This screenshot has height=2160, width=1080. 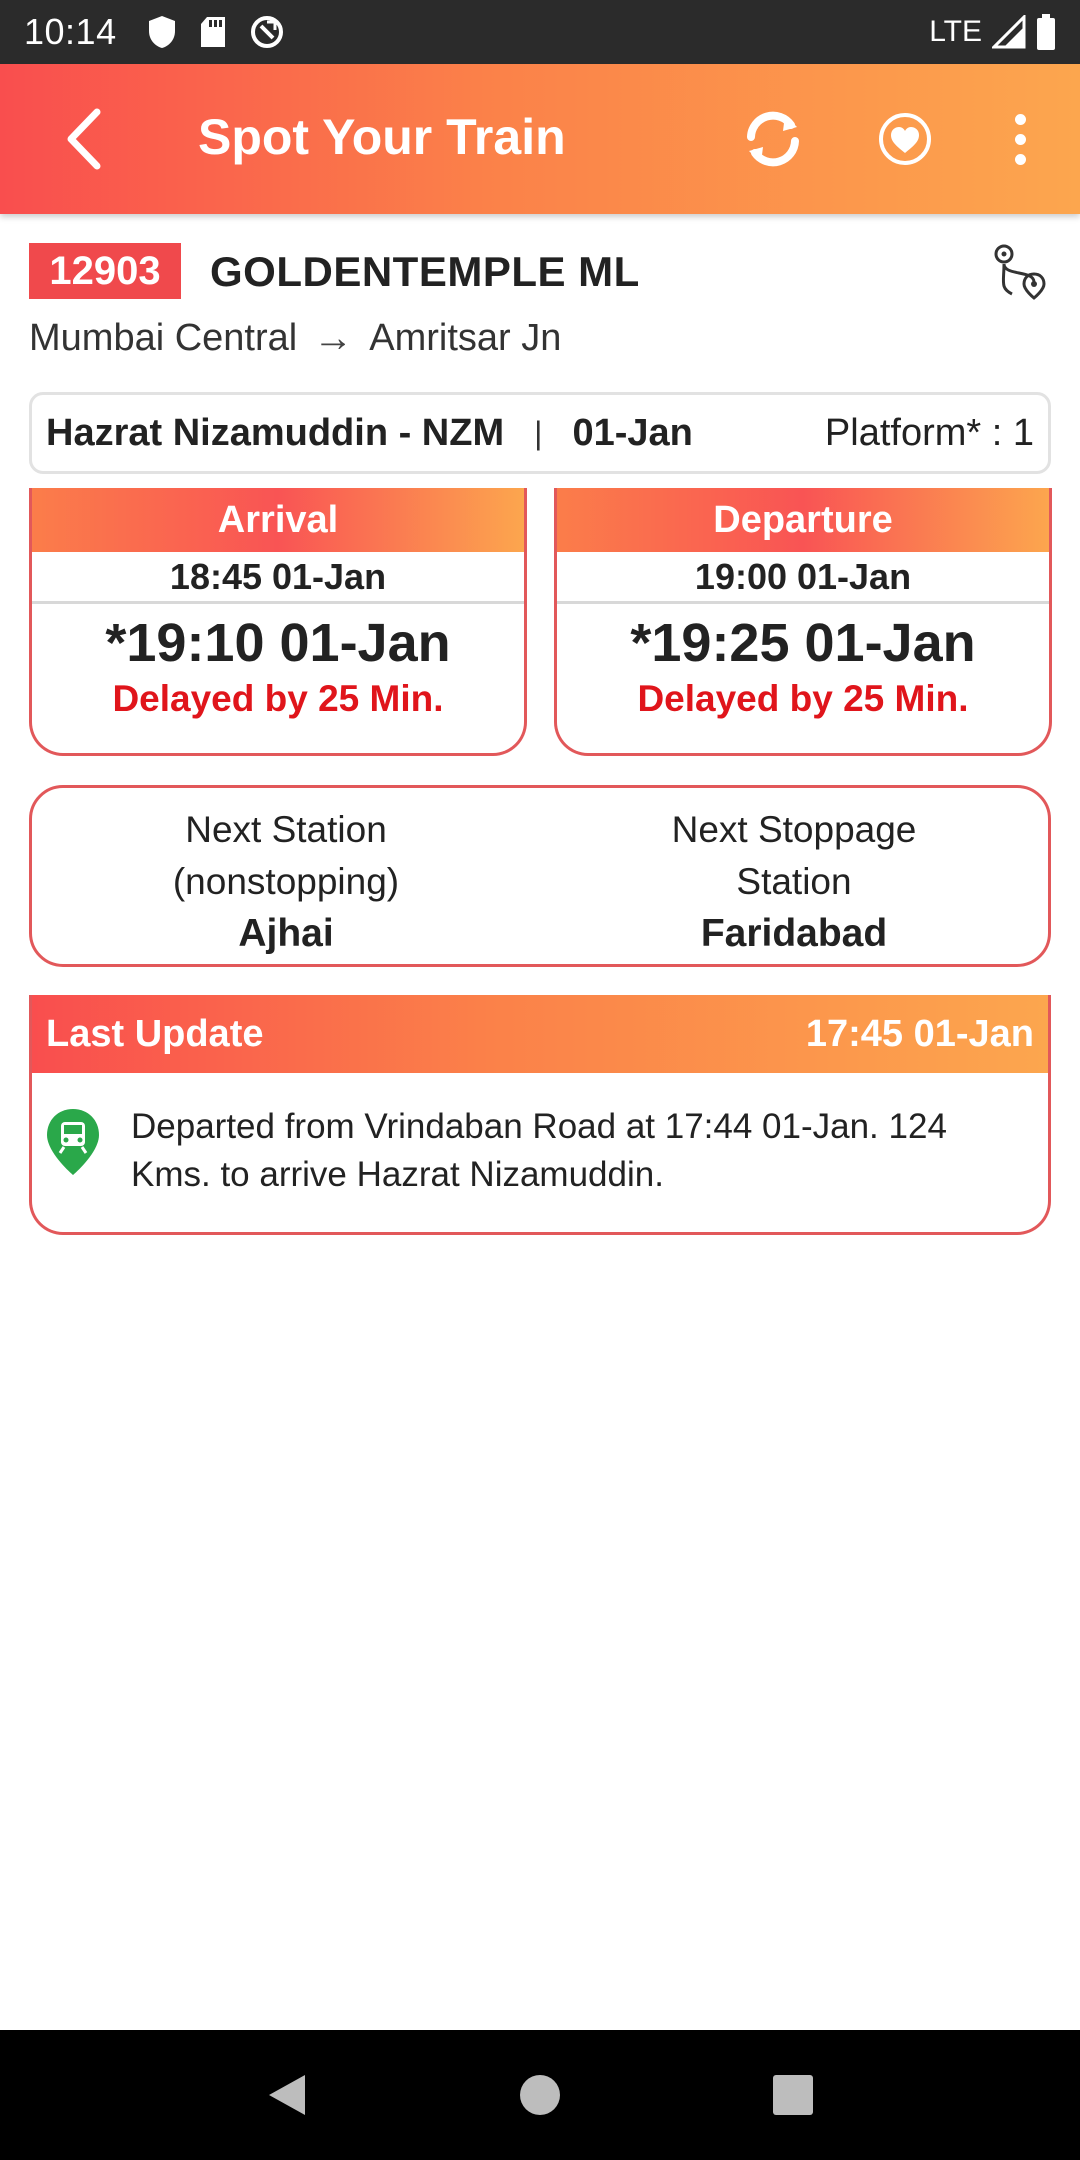 I want to click on next-stoppage-label: Next Stoppage, so click(x=794, y=829).